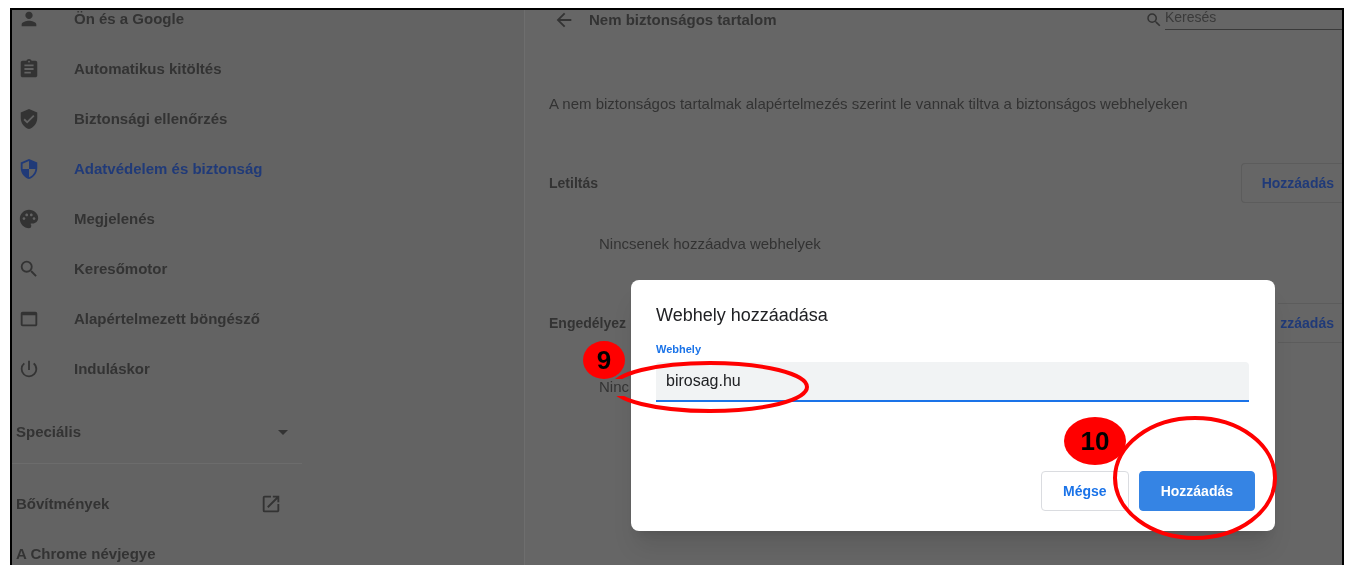  I want to click on add-button: zzáadás, so click(1310, 323).